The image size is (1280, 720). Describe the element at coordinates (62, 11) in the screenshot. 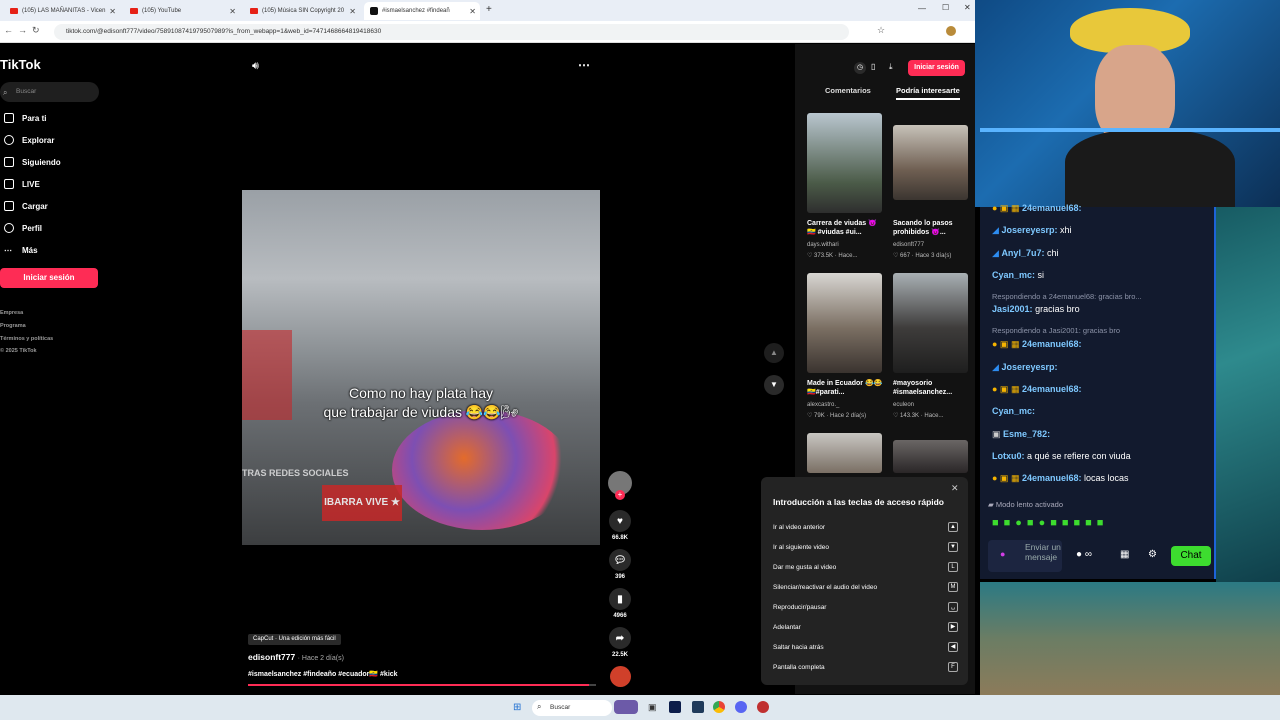

I see `browser-tab: (105) LAS MAÑANITAS - Vicen ✕` at that location.